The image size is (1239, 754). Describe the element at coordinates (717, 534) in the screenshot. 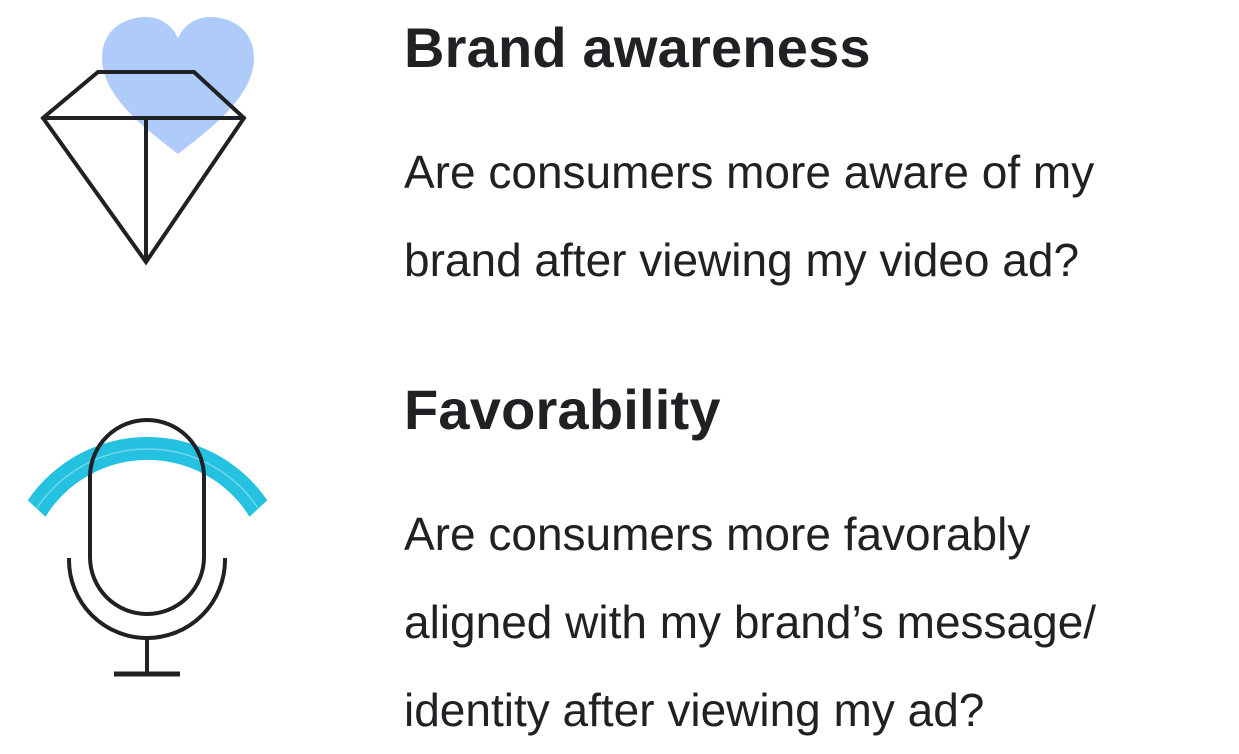

I see `description-line: Are consumers more favorably` at that location.